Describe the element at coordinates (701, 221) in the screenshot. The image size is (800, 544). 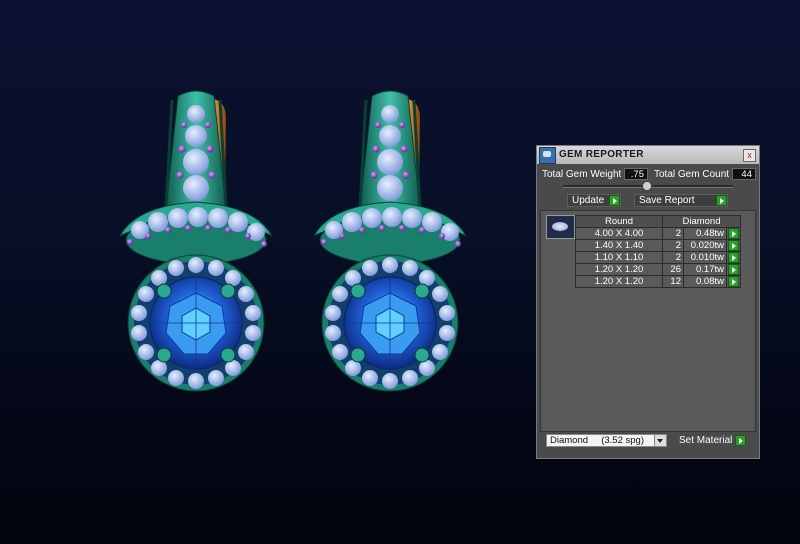
I see `material-header: Diamond` at that location.